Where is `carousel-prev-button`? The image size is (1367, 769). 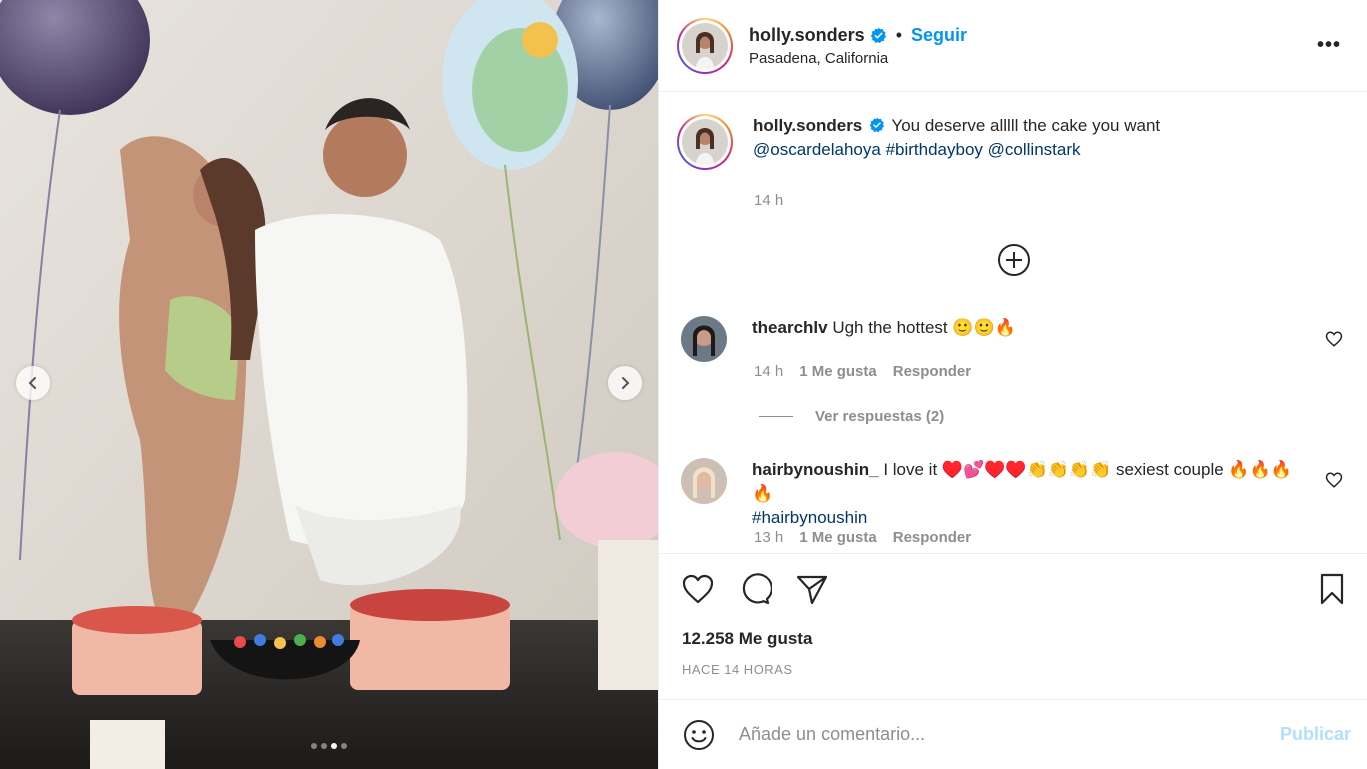
carousel-prev-button is located at coordinates (33, 383).